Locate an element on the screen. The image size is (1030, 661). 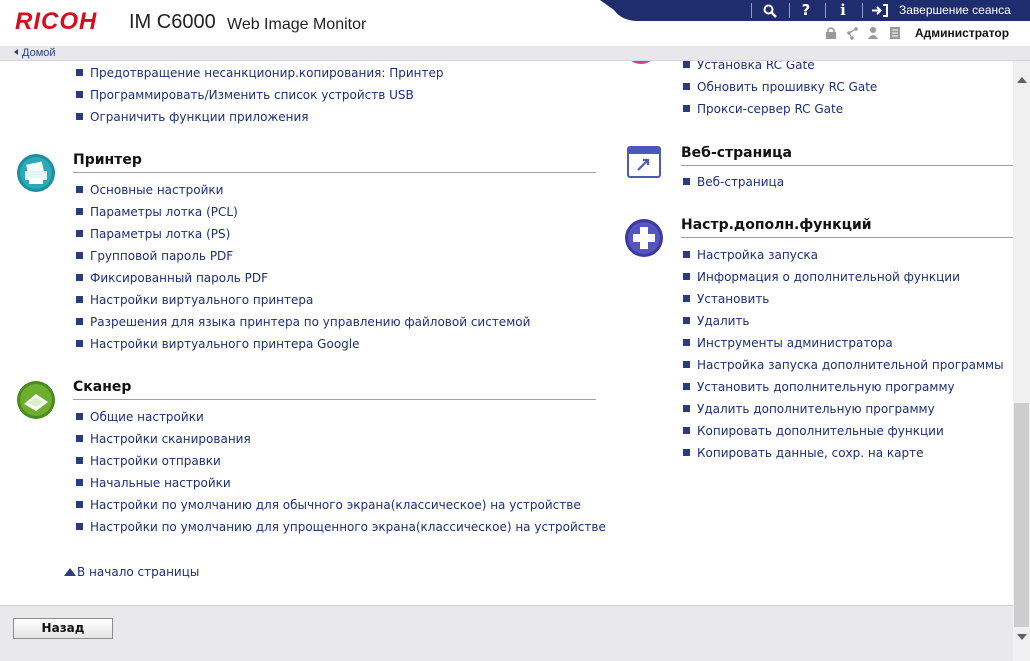
list-item: Параметры лотка (PS) is located at coordinates (153, 234).